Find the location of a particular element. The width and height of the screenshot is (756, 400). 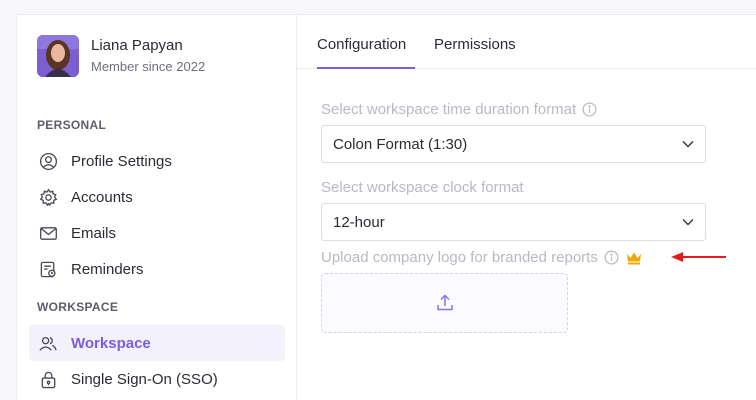

sidebar-item-profile-settings: Profile Settings is located at coordinates (157, 161).